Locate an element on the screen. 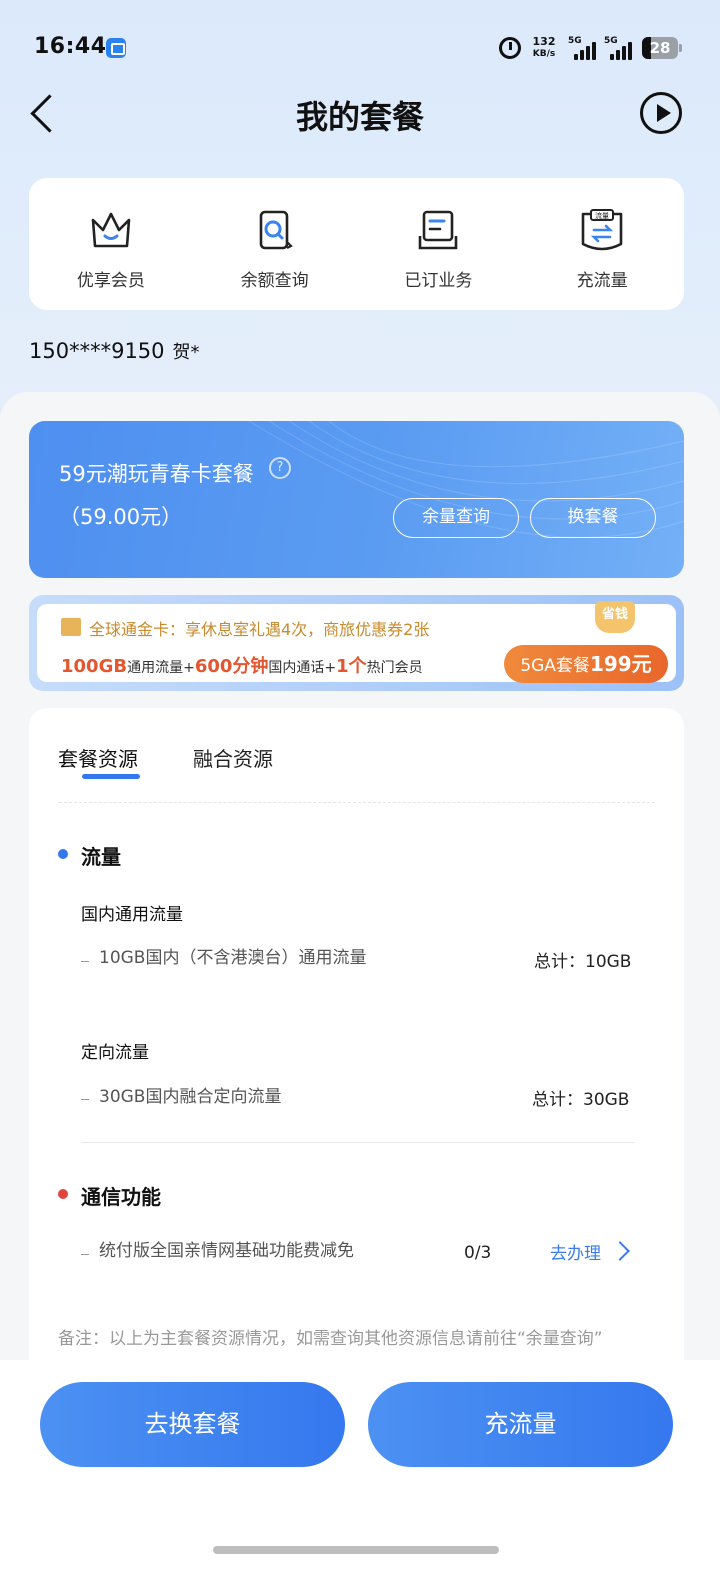 The height and width of the screenshot is (1584, 720). status-time: 16:44 is located at coordinates (70, 46).